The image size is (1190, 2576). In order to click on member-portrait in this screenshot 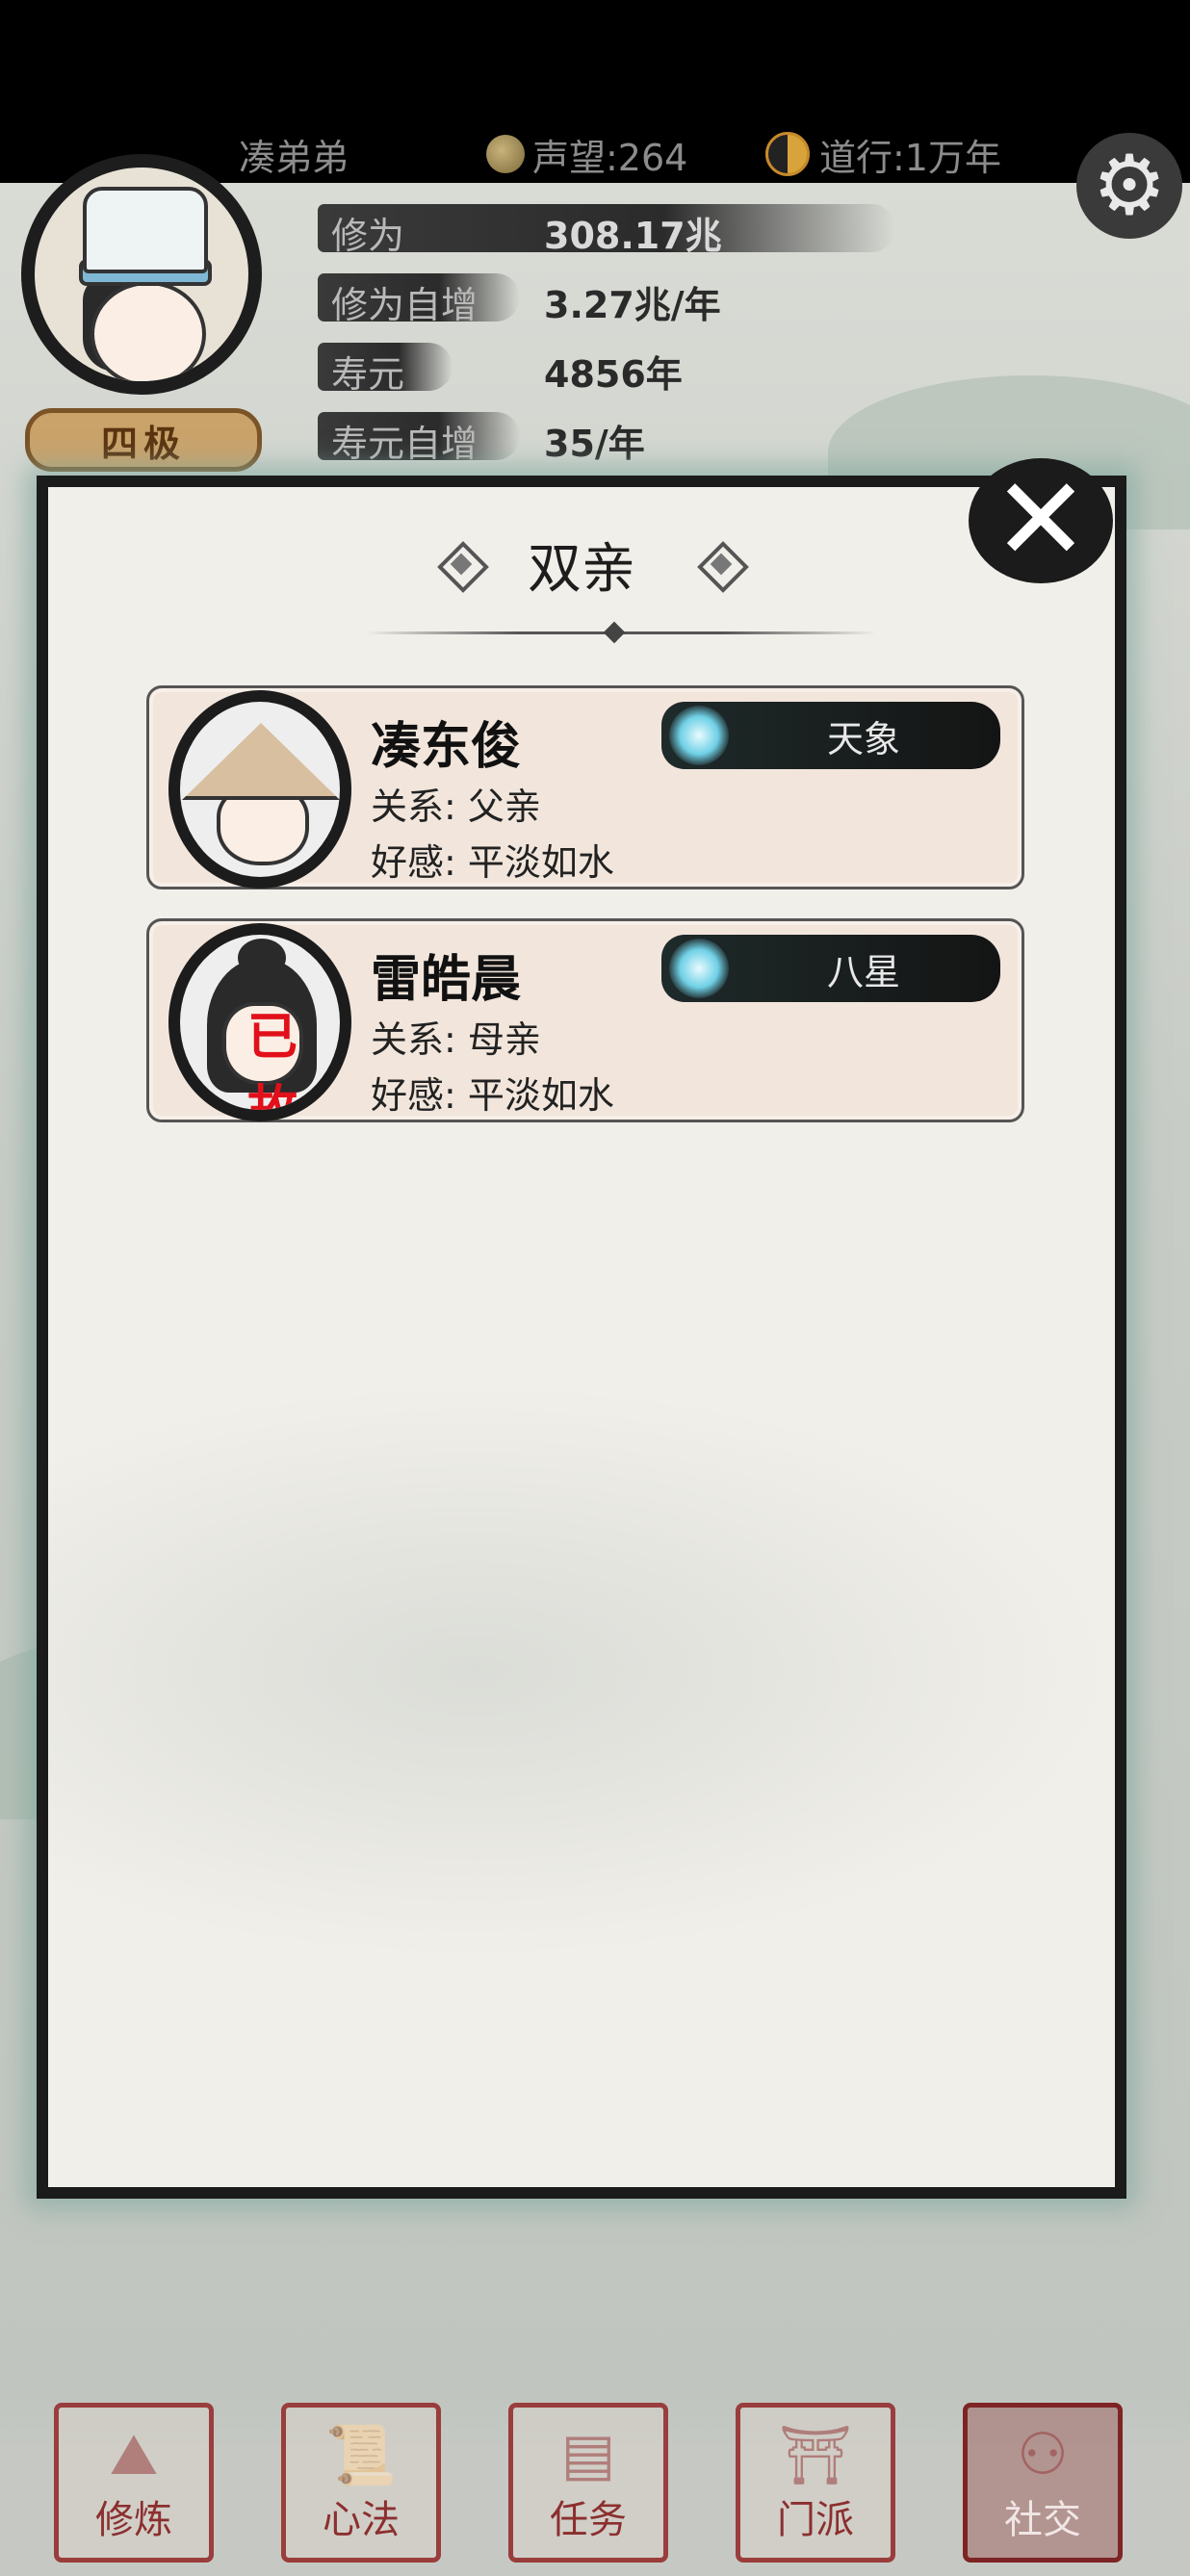, I will do `click(259, 789)`.